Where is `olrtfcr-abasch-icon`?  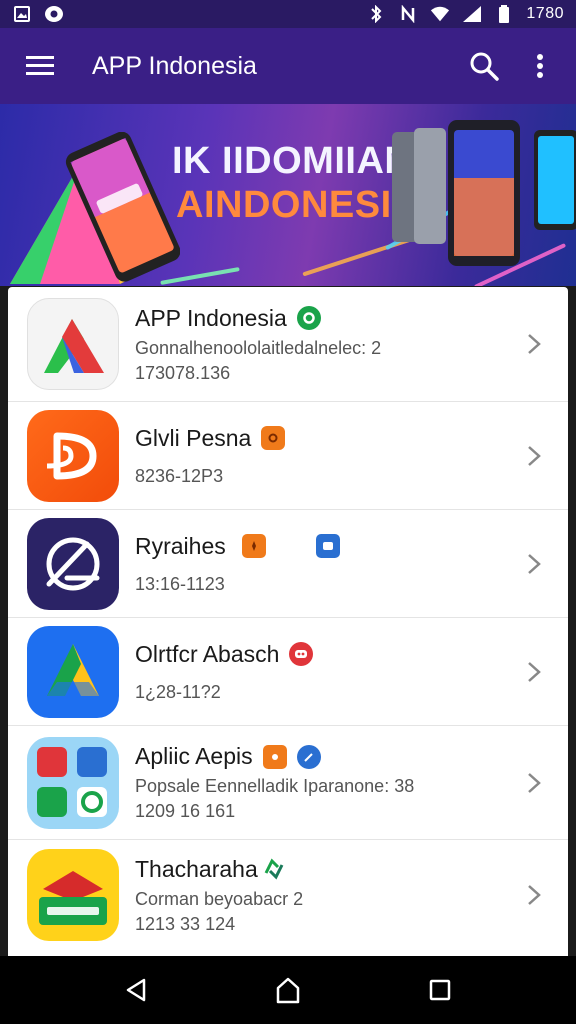 olrtfcr-abasch-icon is located at coordinates (73, 671).